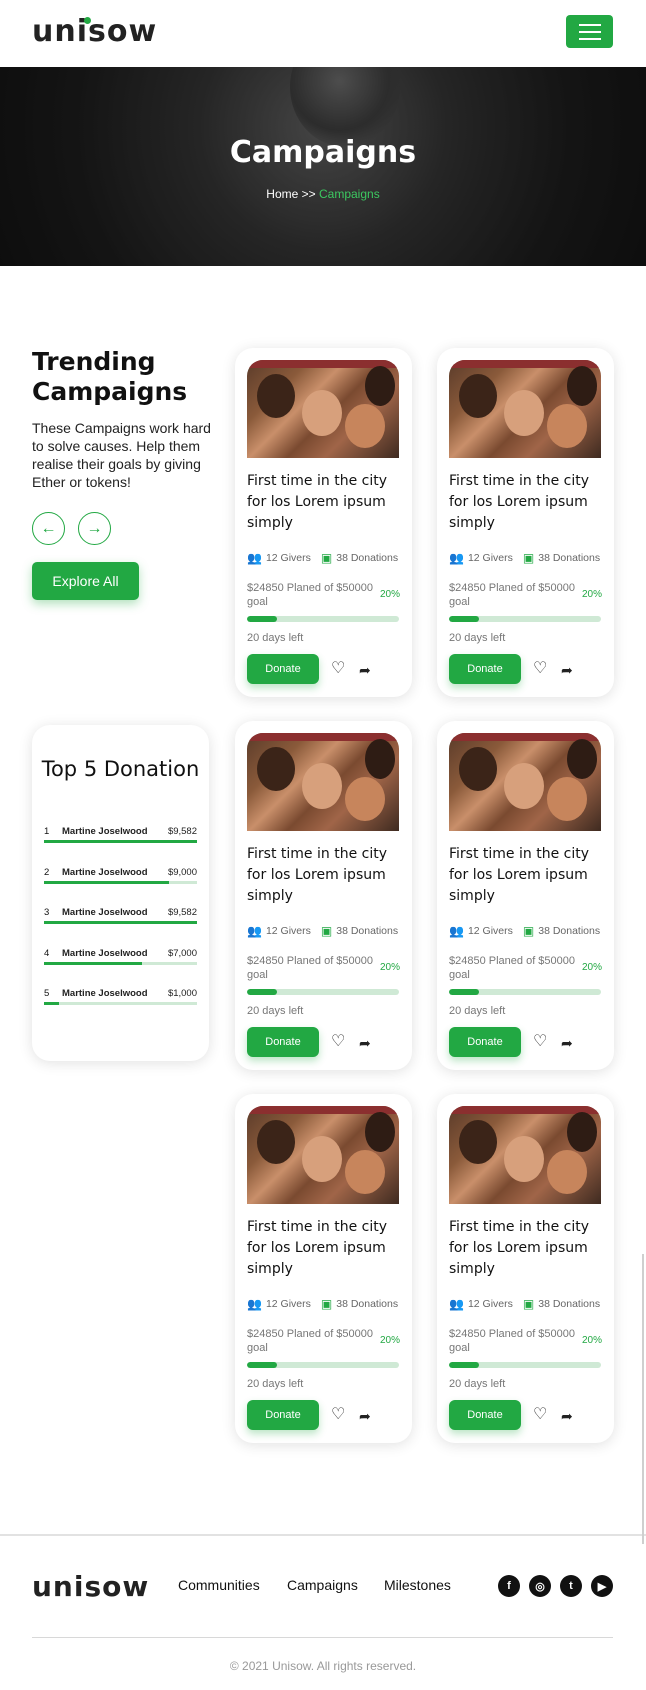  Describe the element at coordinates (87, 20) in the screenshot. I see `logo-dot` at that location.